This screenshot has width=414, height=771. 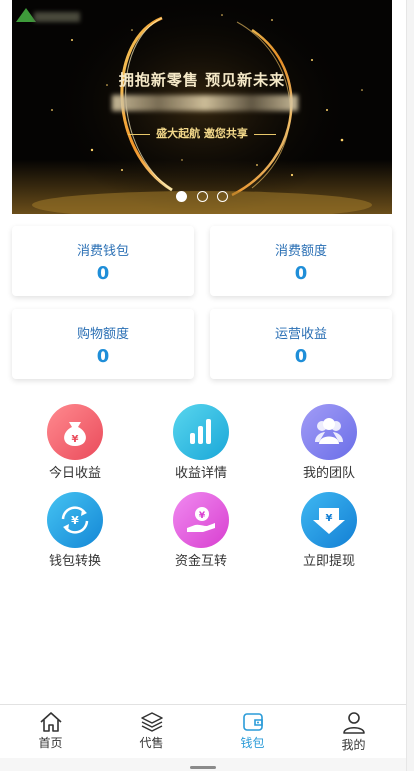 I want to click on stat-label: 消费额度, so click(x=300, y=251).